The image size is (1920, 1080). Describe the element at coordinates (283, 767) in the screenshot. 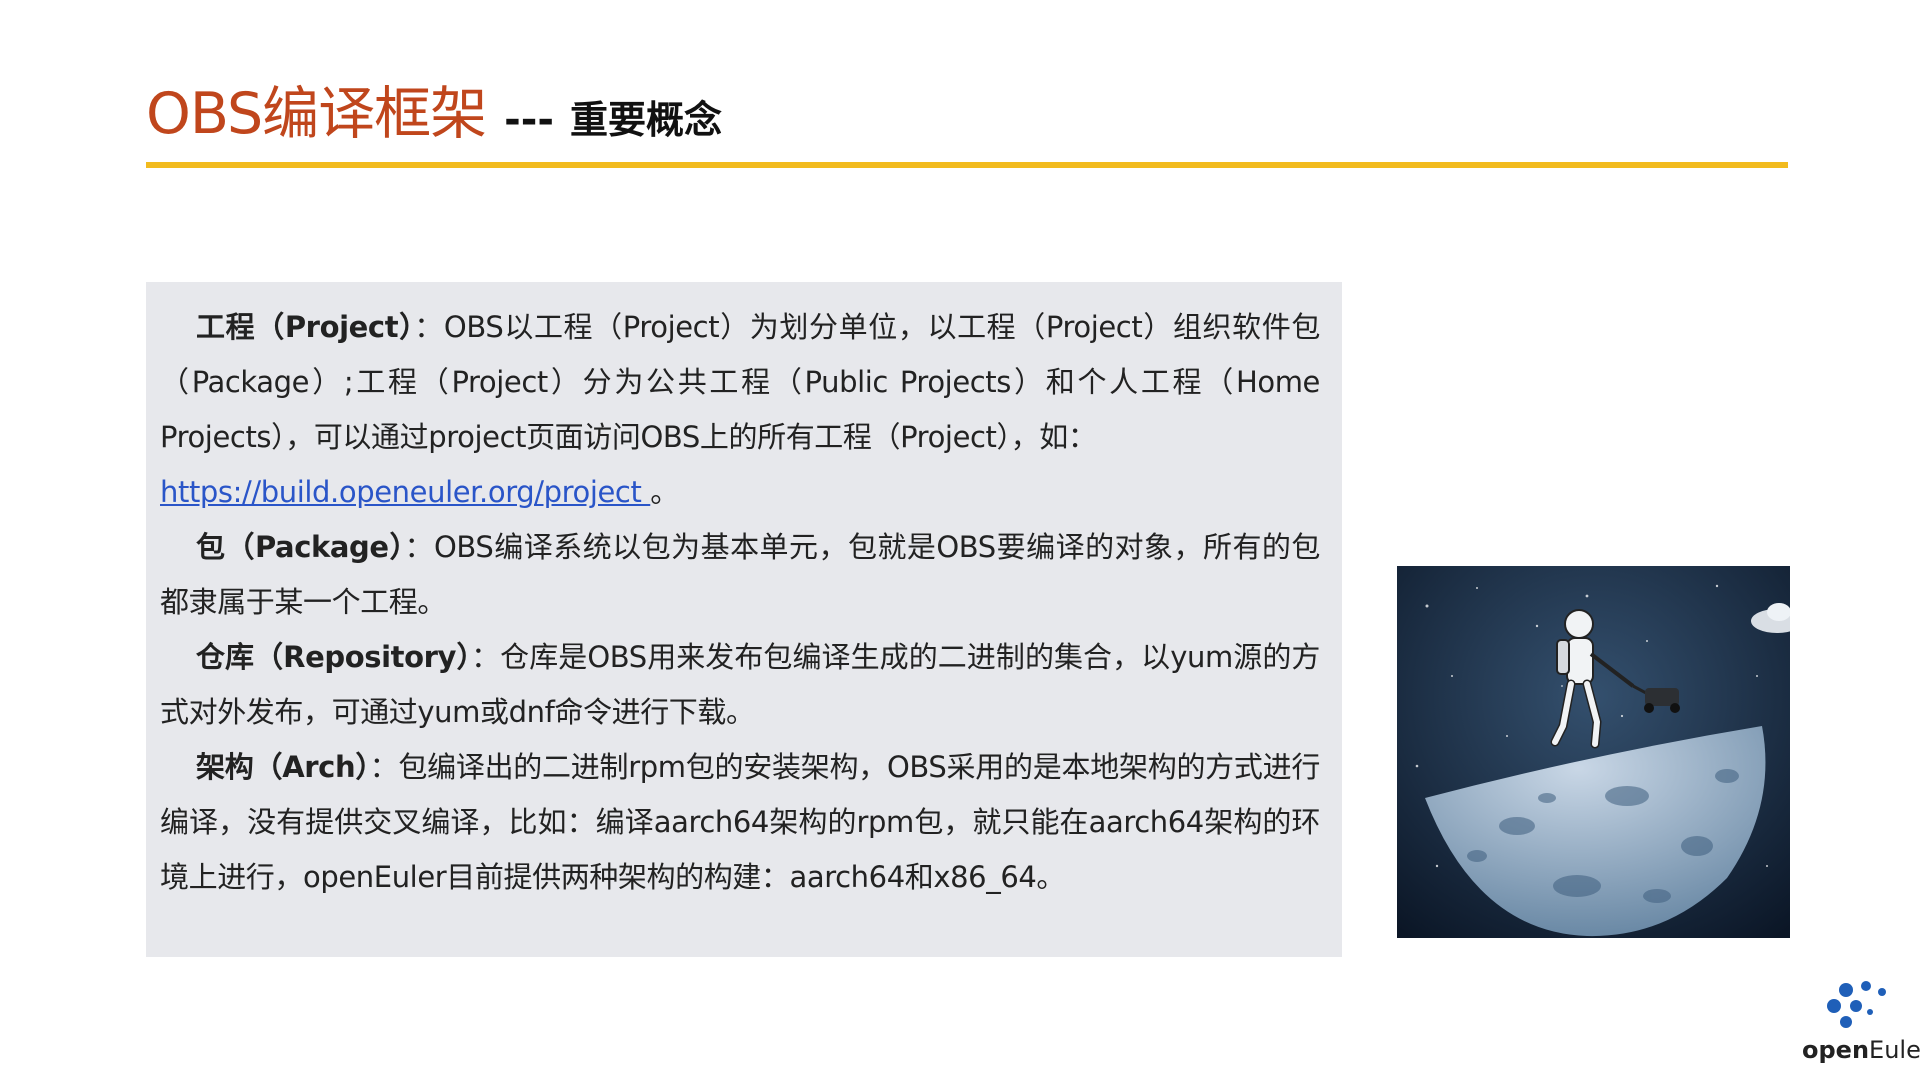

I see `arch-term: 架构（Arch）` at that location.